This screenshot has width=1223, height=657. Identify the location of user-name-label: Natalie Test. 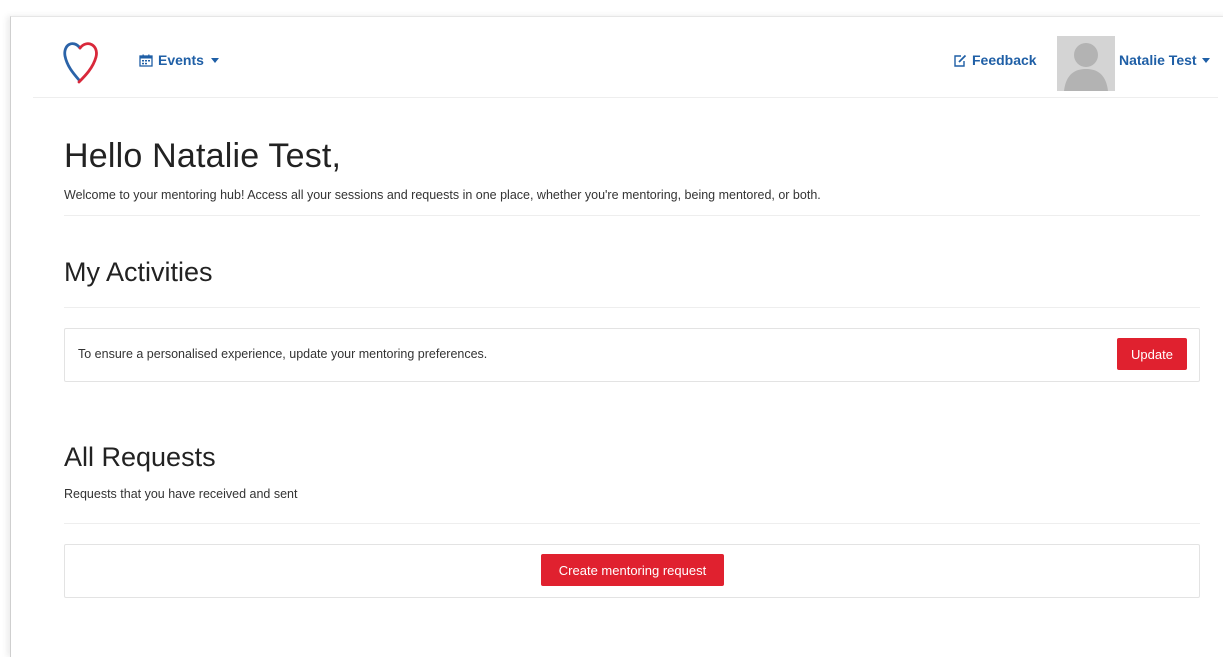
(1158, 60).